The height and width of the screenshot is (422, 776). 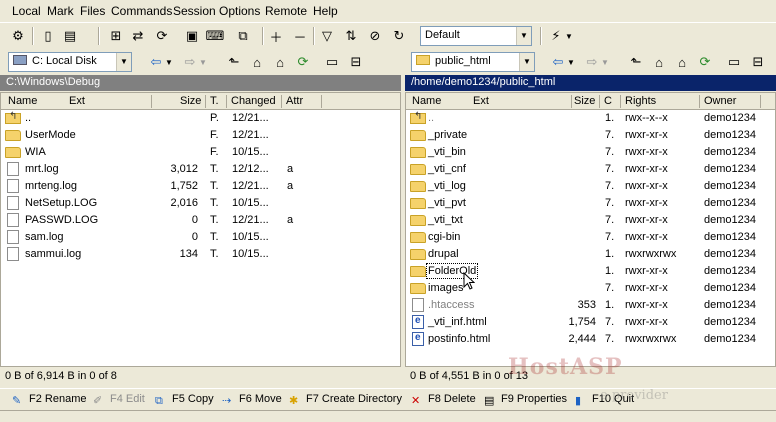 What do you see at coordinates (252, 400) in the screenshot?
I see `f6-move-button: ⇢ F6 Move` at bounding box center [252, 400].